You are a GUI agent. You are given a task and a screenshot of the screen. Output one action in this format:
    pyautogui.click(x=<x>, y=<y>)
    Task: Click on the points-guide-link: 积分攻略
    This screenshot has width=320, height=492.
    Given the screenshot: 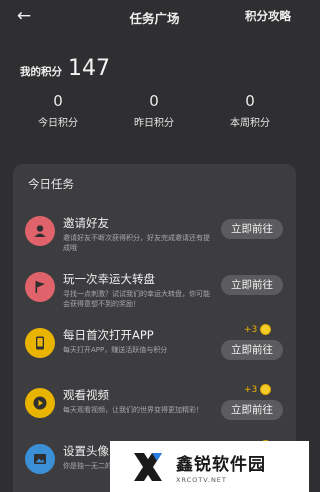 What is the action you would take?
    pyautogui.click(x=268, y=16)
    